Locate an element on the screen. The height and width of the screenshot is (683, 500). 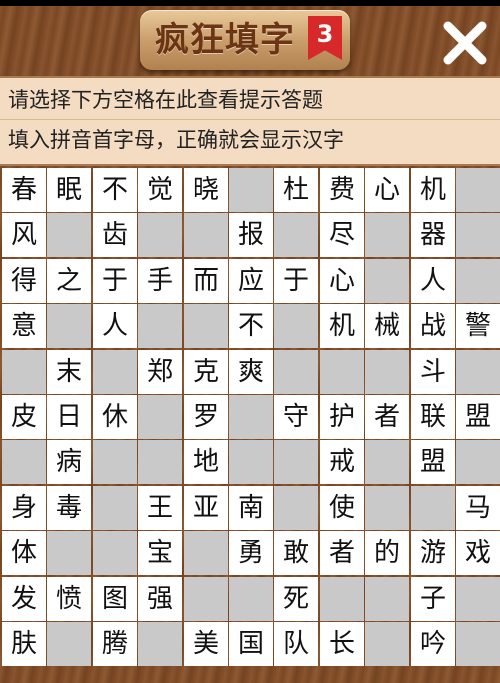
grid-cell-filled: 死 is located at coordinates (296, 599).